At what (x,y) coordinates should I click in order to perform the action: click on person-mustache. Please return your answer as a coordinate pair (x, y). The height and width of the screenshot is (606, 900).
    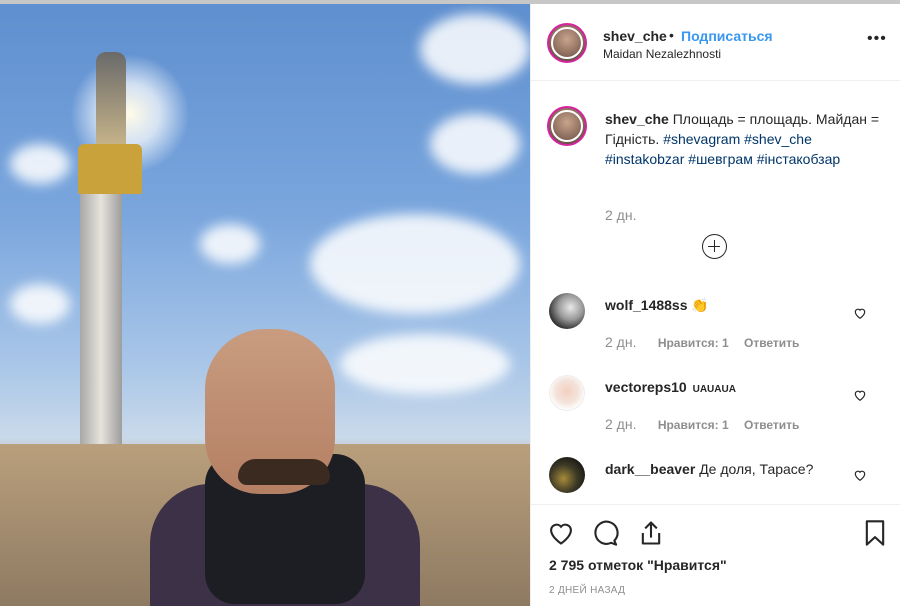
    Looking at the image, I should click on (284, 472).